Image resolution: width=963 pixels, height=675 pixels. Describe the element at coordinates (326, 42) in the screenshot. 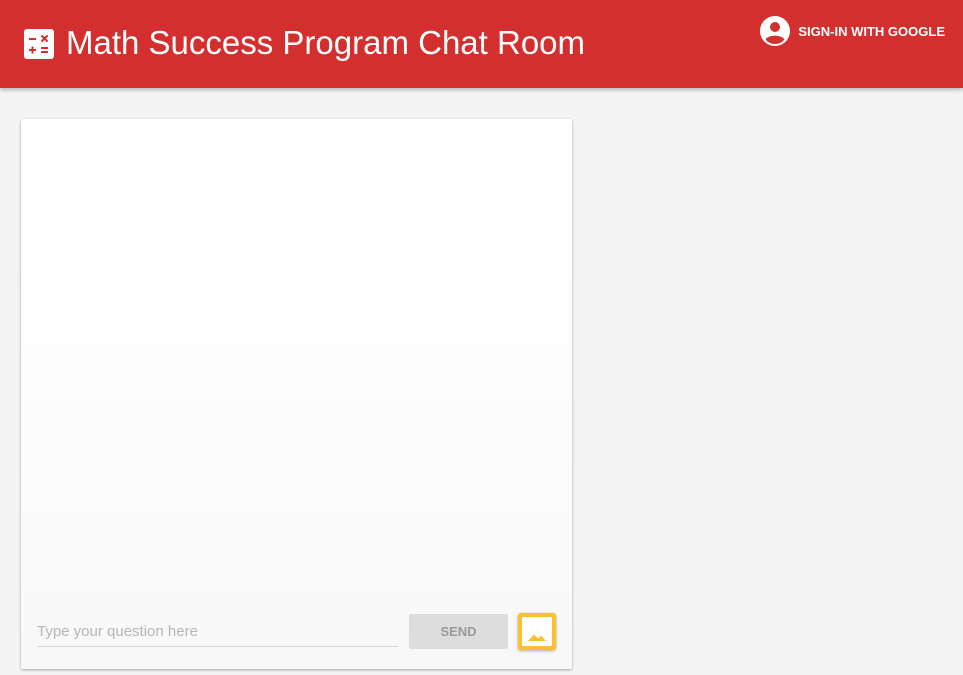

I see `page-title: Math Success Program Chat Room` at that location.